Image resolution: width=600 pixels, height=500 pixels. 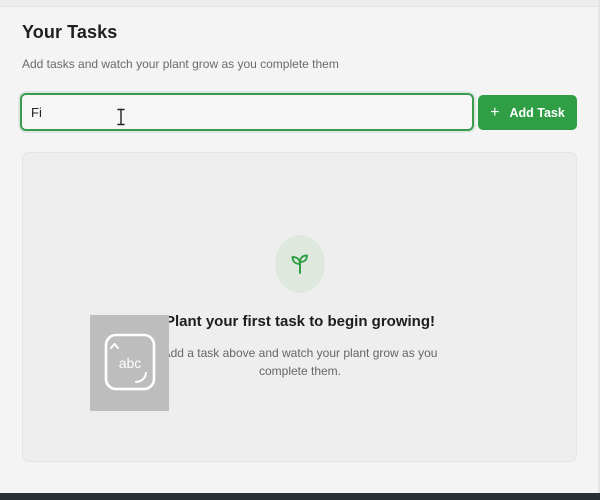 I want to click on task-input, so click(x=247, y=112).